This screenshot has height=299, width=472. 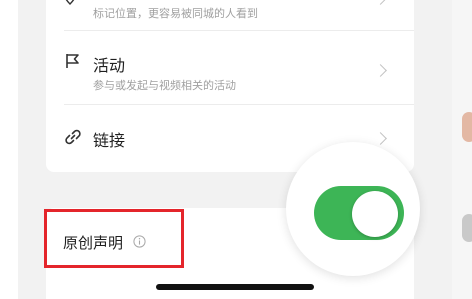 I want to click on link-icon, so click(x=73, y=137).